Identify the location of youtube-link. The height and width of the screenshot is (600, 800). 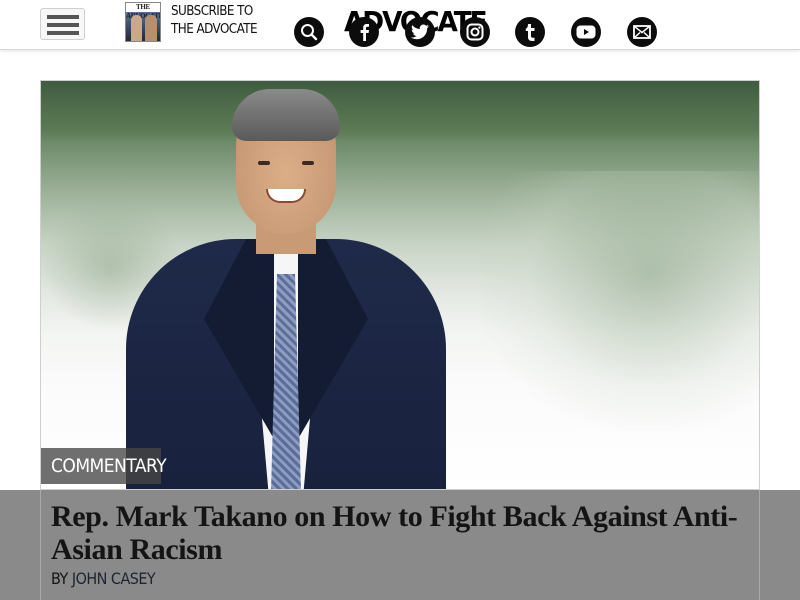
(586, 32).